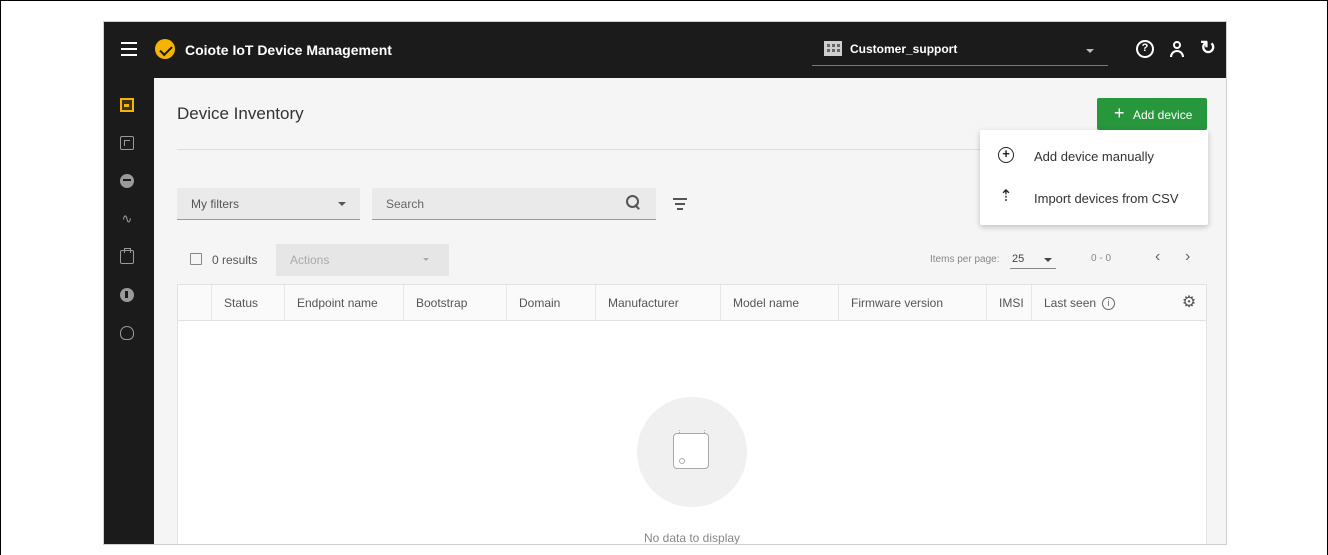 This screenshot has height=555, width=1328. I want to click on user-icon, so click(1177, 49).